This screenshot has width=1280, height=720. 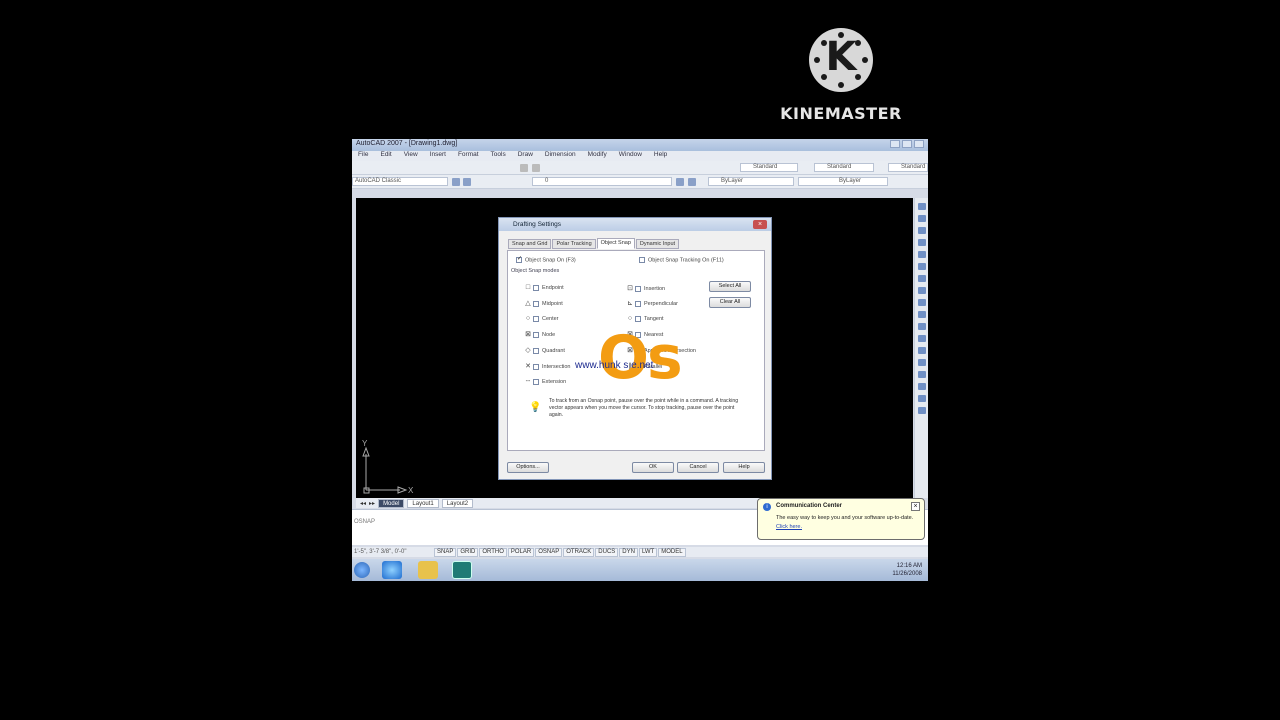 I want to click on arc-icon, so click(x=921, y=266).